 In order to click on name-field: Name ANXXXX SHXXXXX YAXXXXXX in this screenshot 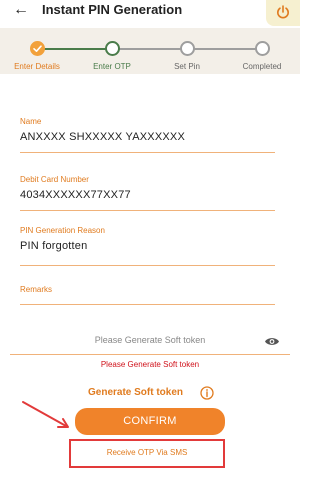, I will do `click(147, 135)`.